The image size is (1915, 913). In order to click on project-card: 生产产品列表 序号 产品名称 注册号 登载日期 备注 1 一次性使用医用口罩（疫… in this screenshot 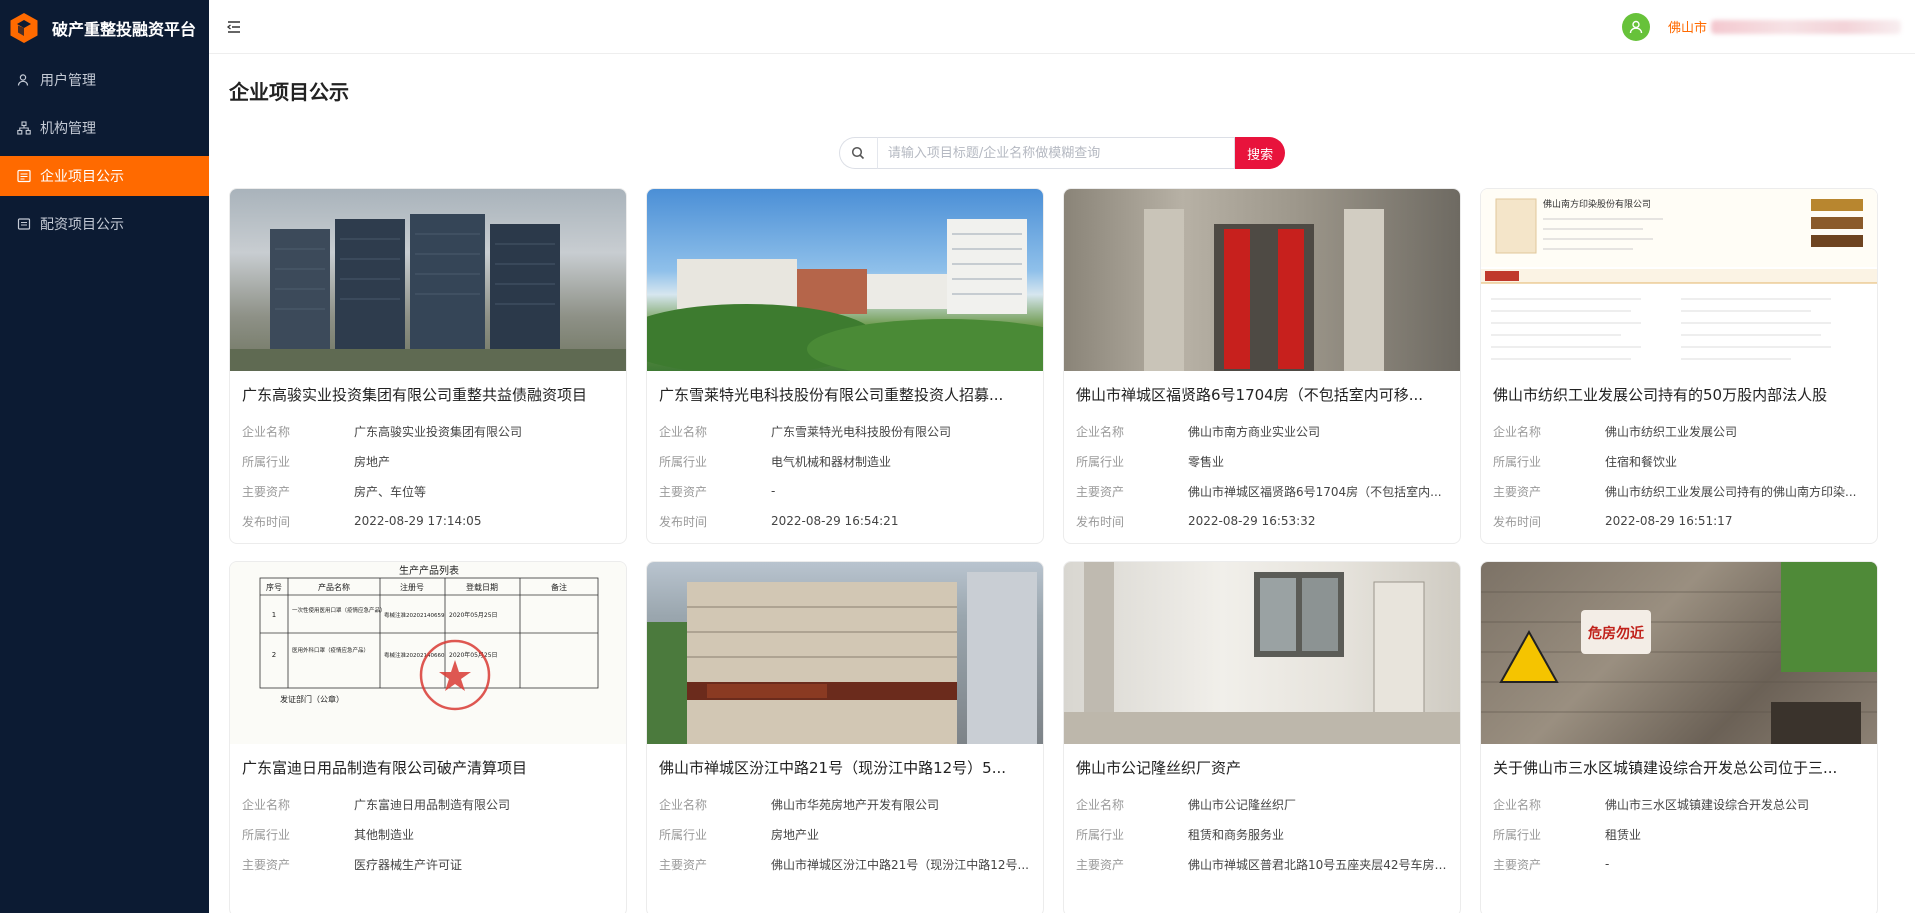, I will do `click(428, 737)`.